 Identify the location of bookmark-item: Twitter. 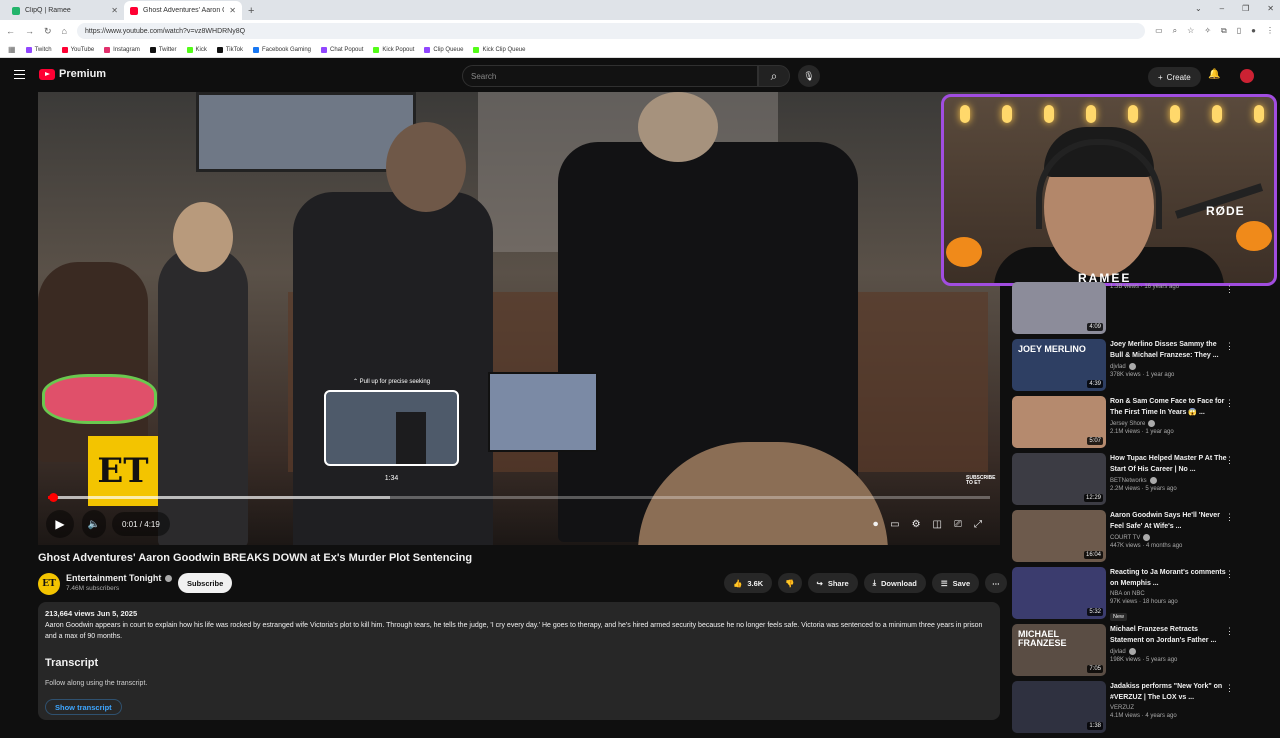
(163, 49).